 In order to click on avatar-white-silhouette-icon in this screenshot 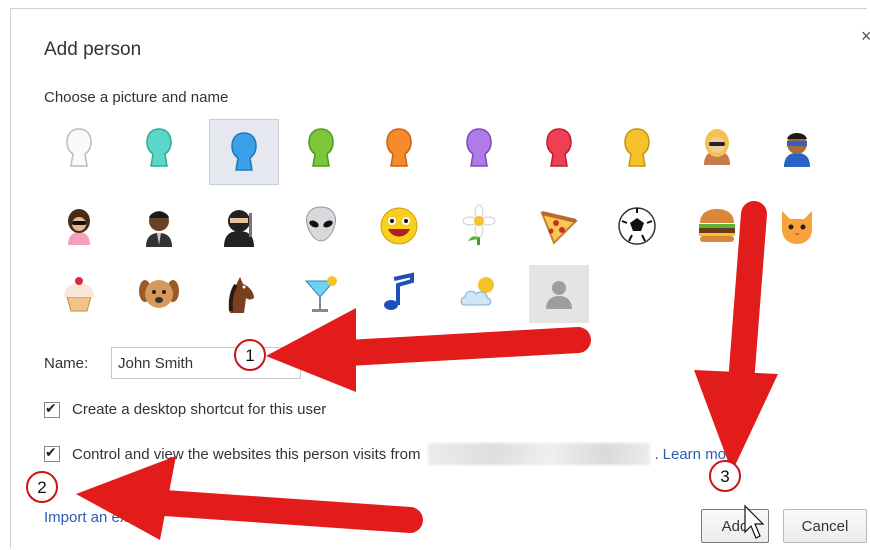, I will do `click(79, 148)`.